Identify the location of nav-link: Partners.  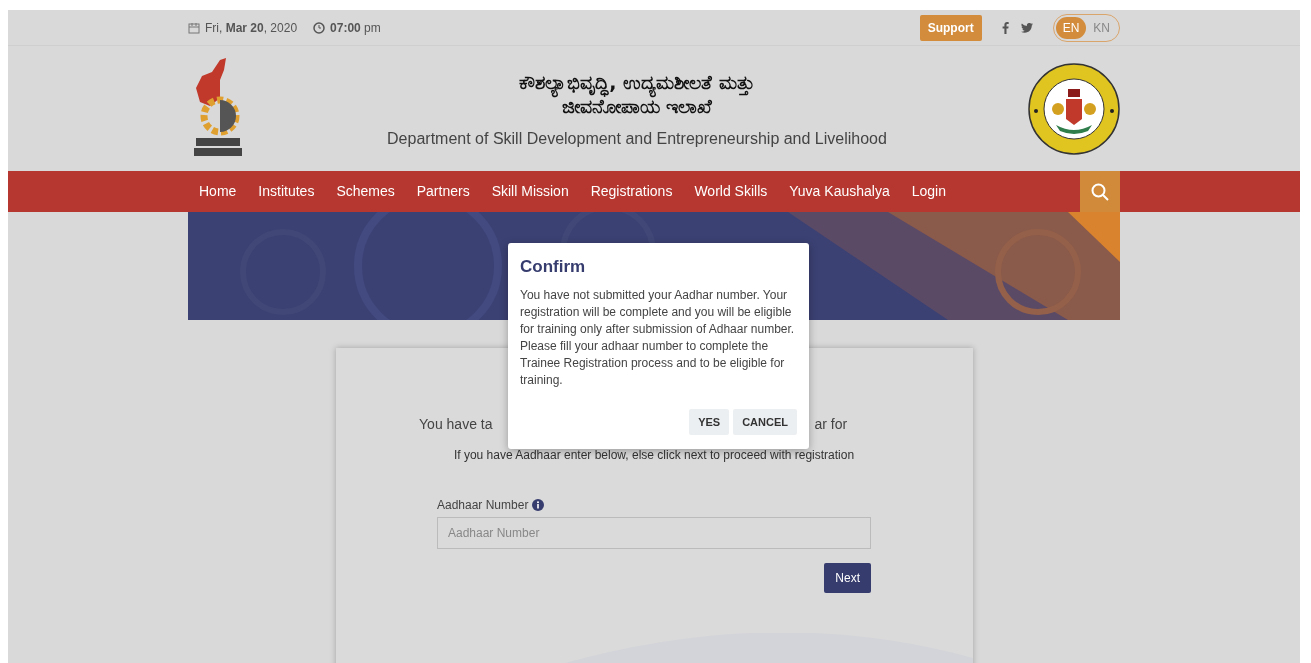
(443, 191).